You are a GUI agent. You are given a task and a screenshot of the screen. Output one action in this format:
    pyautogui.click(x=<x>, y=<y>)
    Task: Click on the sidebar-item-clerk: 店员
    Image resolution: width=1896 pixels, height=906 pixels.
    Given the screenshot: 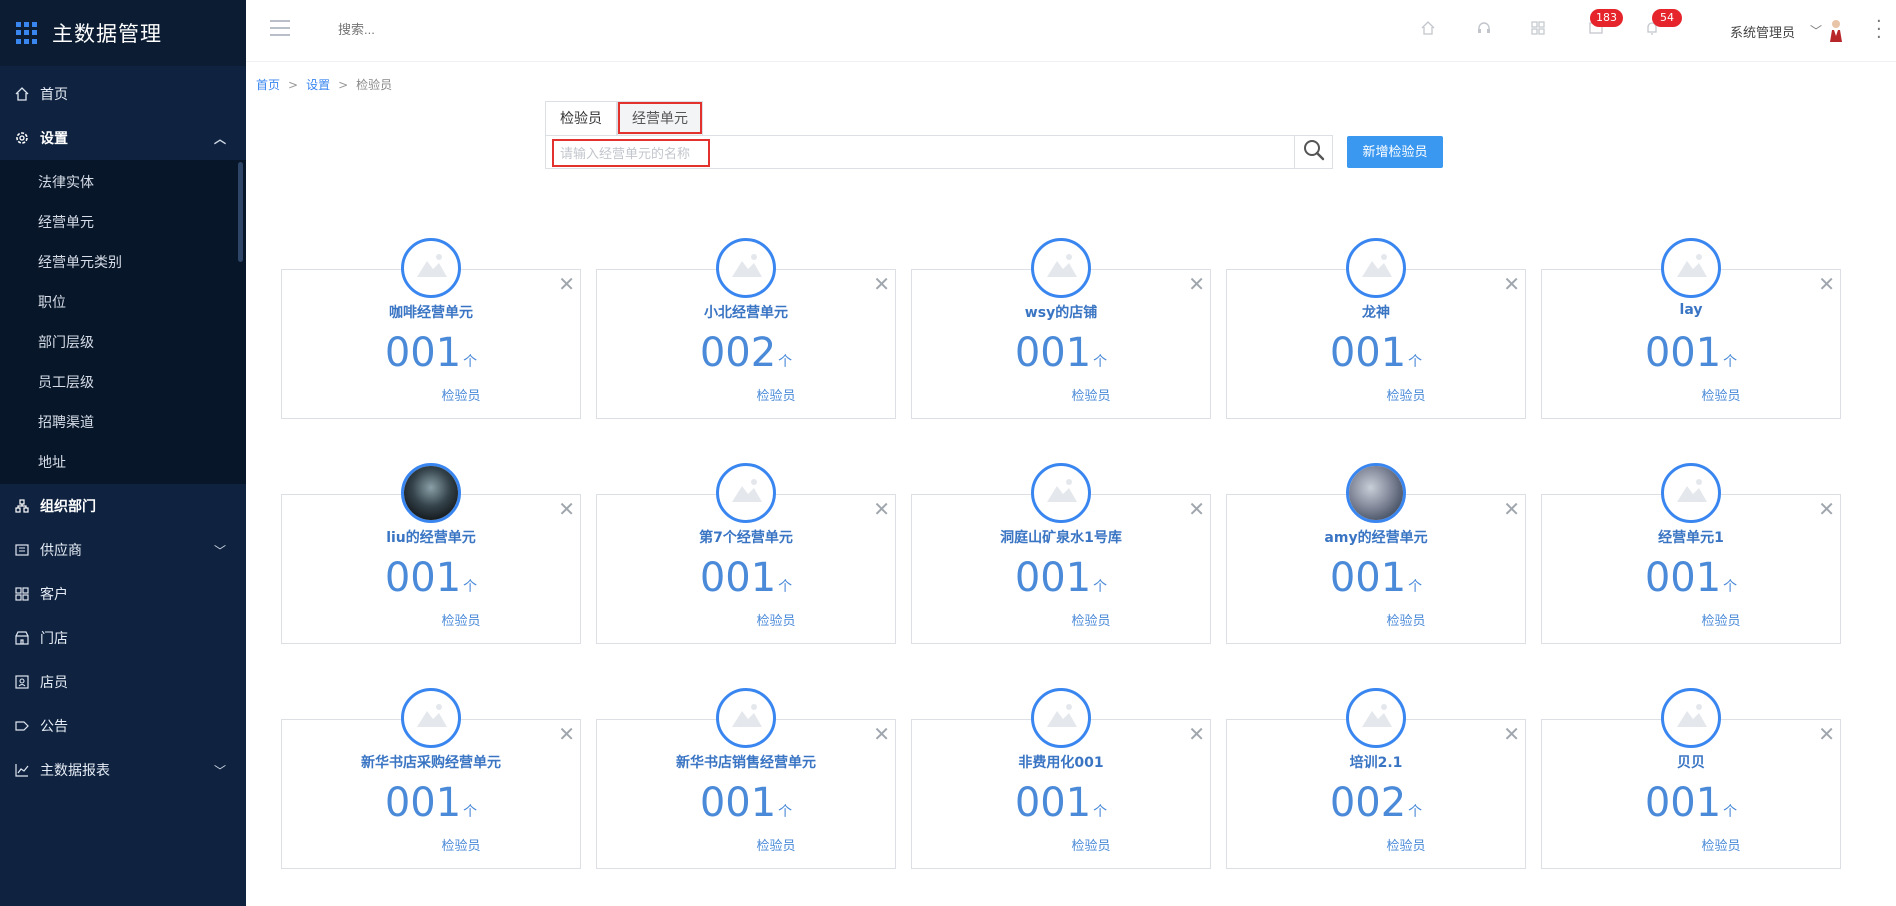 What is the action you would take?
    pyautogui.click(x=123, y=682)
    